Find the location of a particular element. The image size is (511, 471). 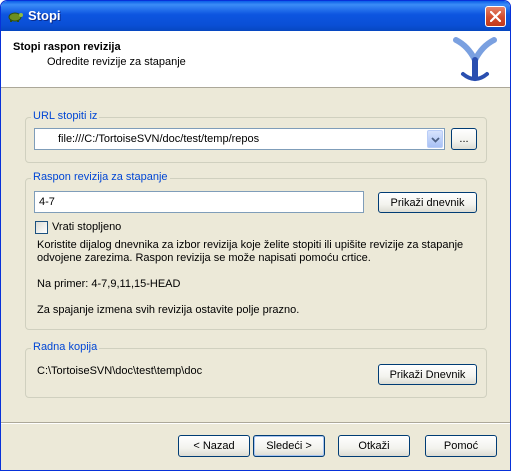

close-button is located at coordinates (495, 16).